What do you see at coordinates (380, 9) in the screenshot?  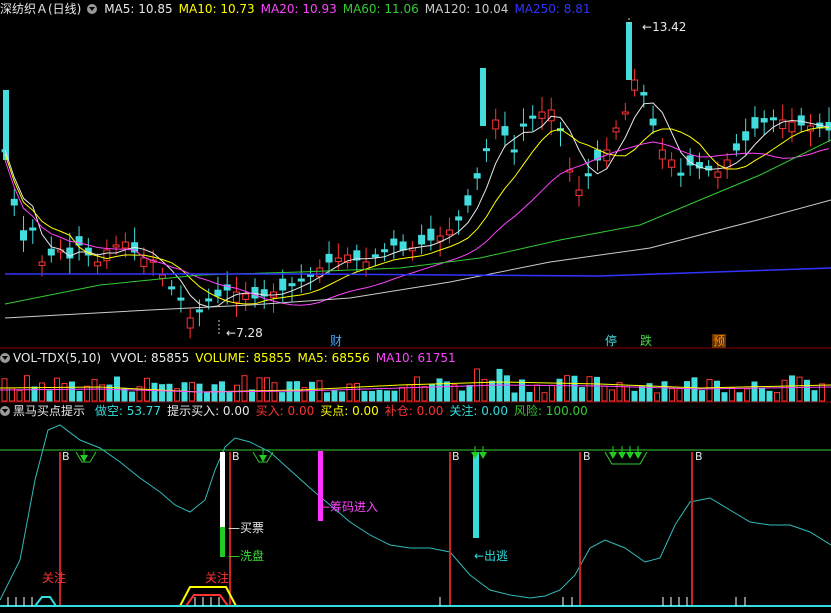 I see `ma-value-label: MA60: 11.06` at bounding box center [380, 9].